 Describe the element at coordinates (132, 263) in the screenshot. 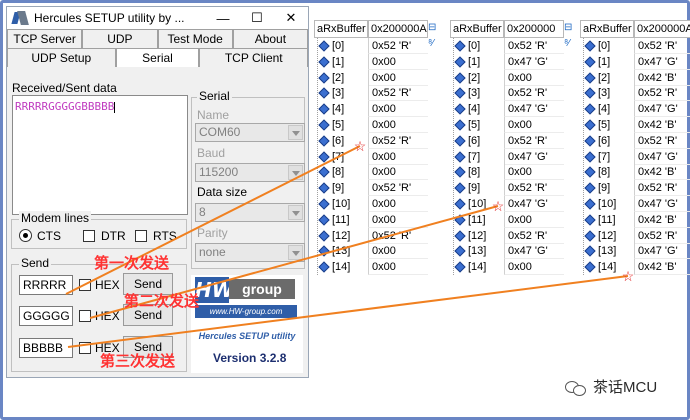

I see `annotation-first-send: 第一次发送` at that location.